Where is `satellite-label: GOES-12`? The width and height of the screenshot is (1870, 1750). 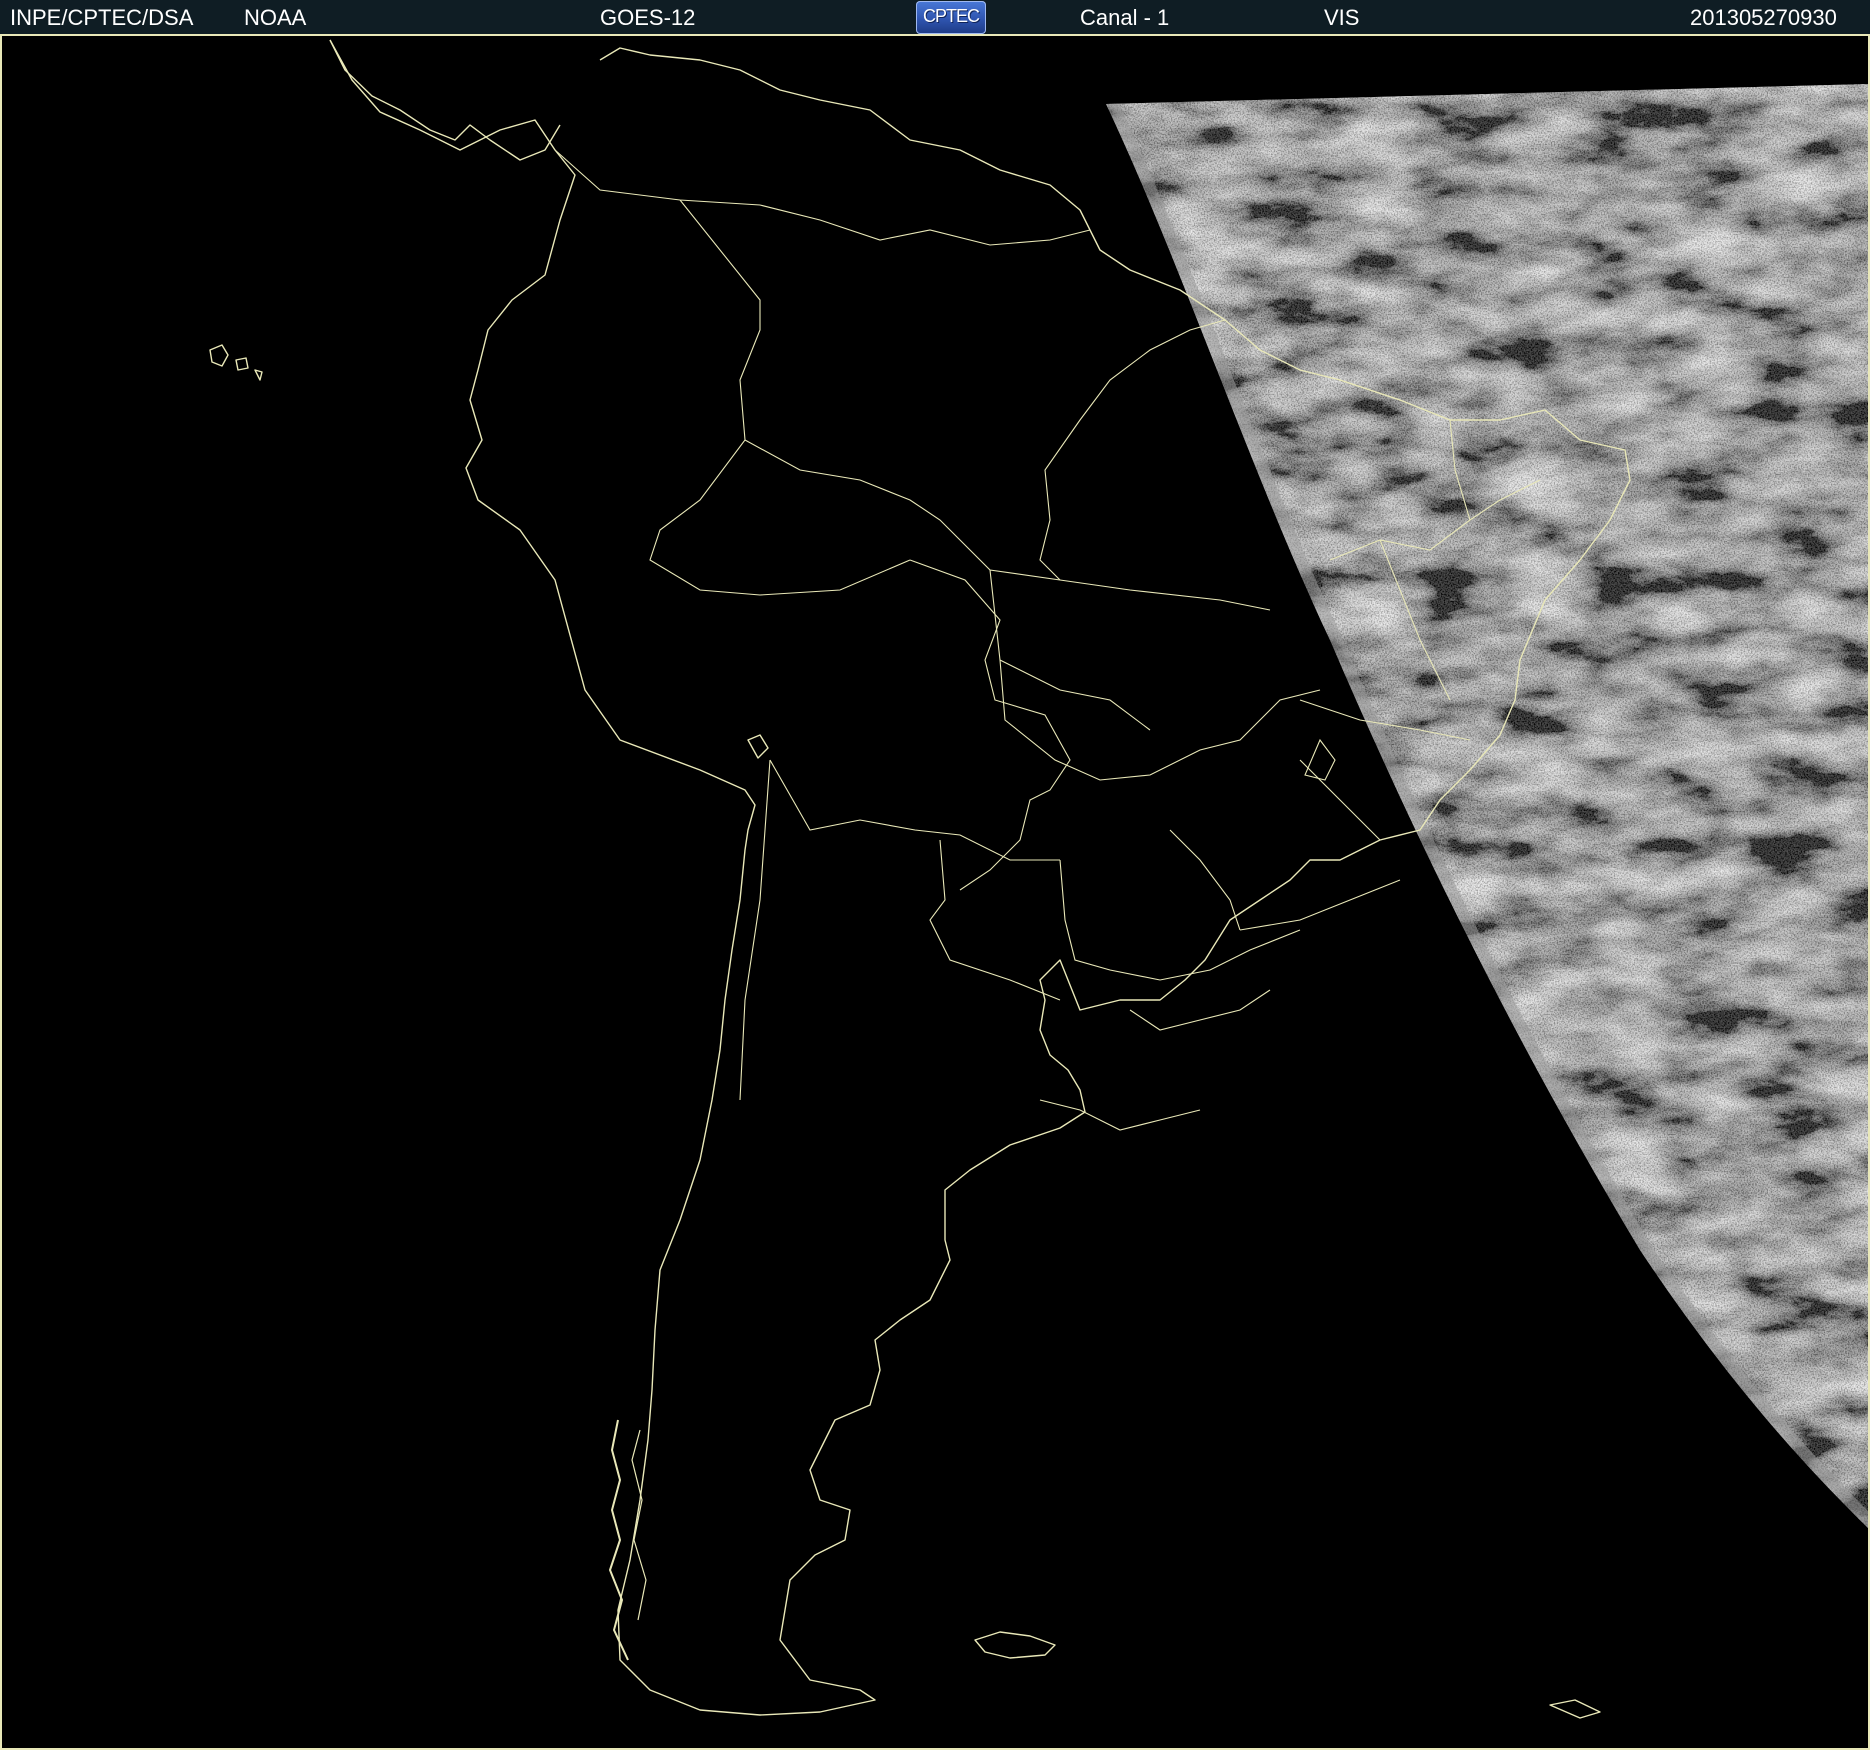 satellite-label: GOES-12 is located at coordinates (648, 17).